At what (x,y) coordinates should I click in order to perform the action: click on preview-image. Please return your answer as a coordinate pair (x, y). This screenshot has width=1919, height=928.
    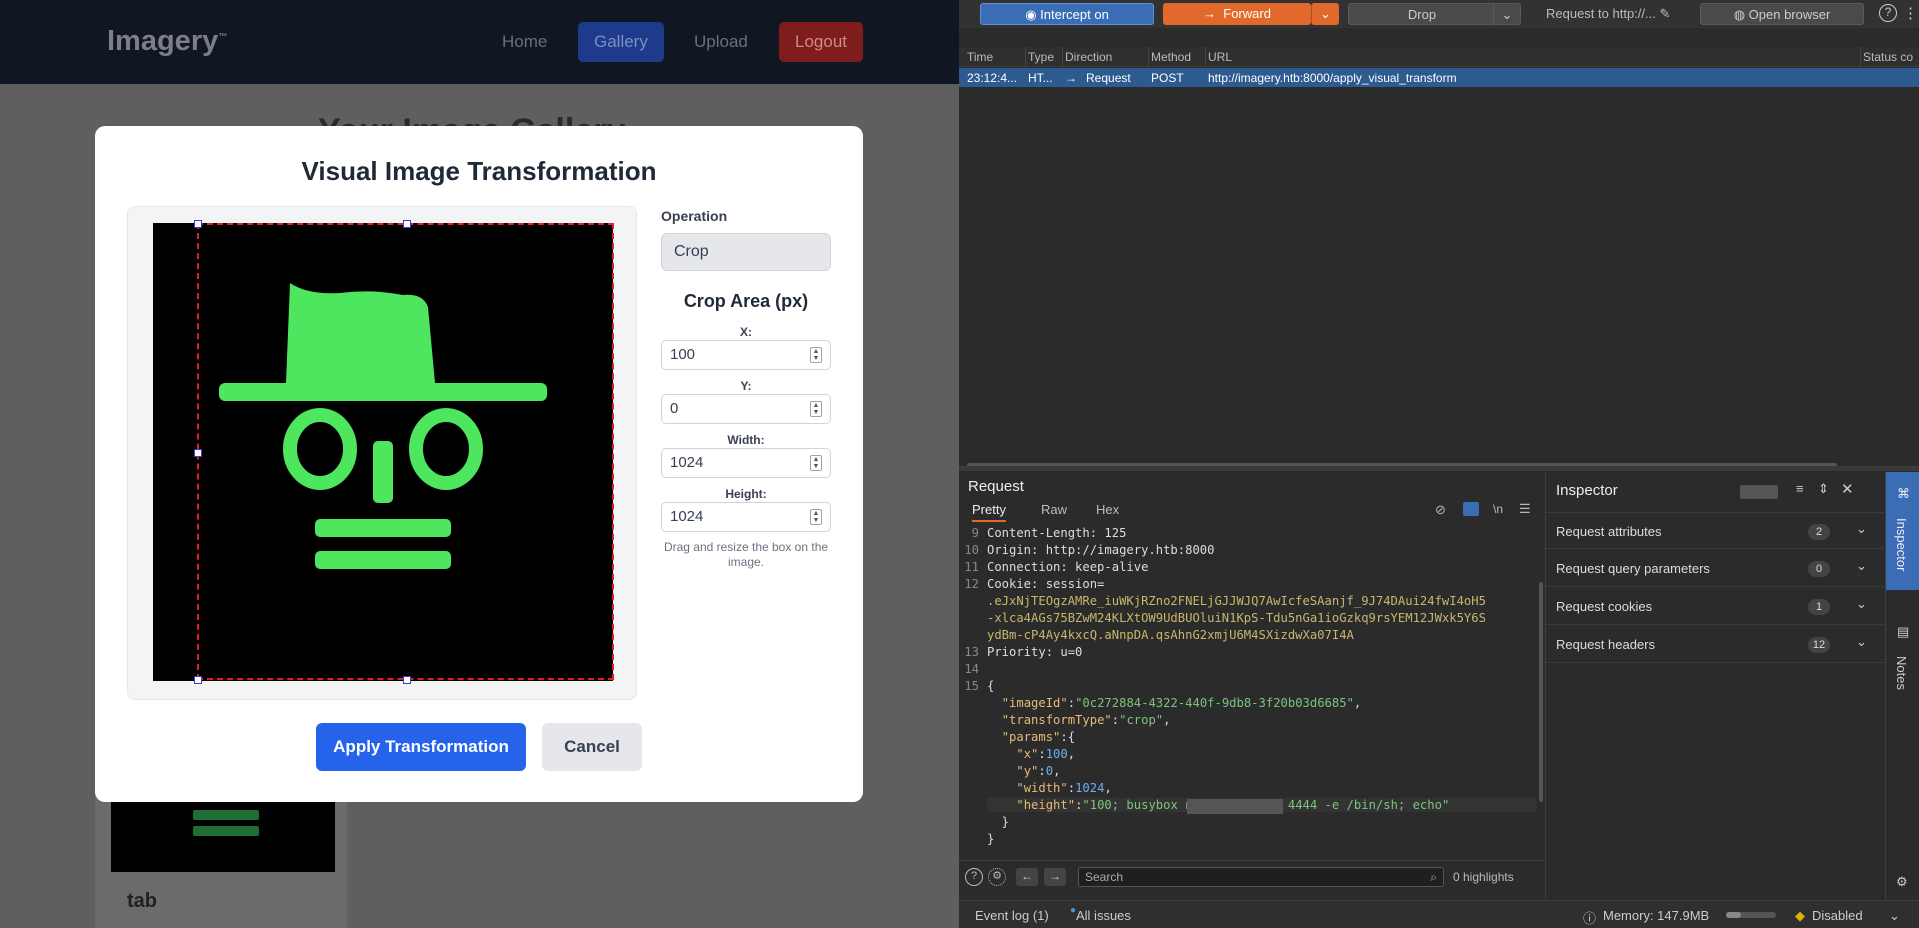
    Looking at the image, I should click on (383, 452).